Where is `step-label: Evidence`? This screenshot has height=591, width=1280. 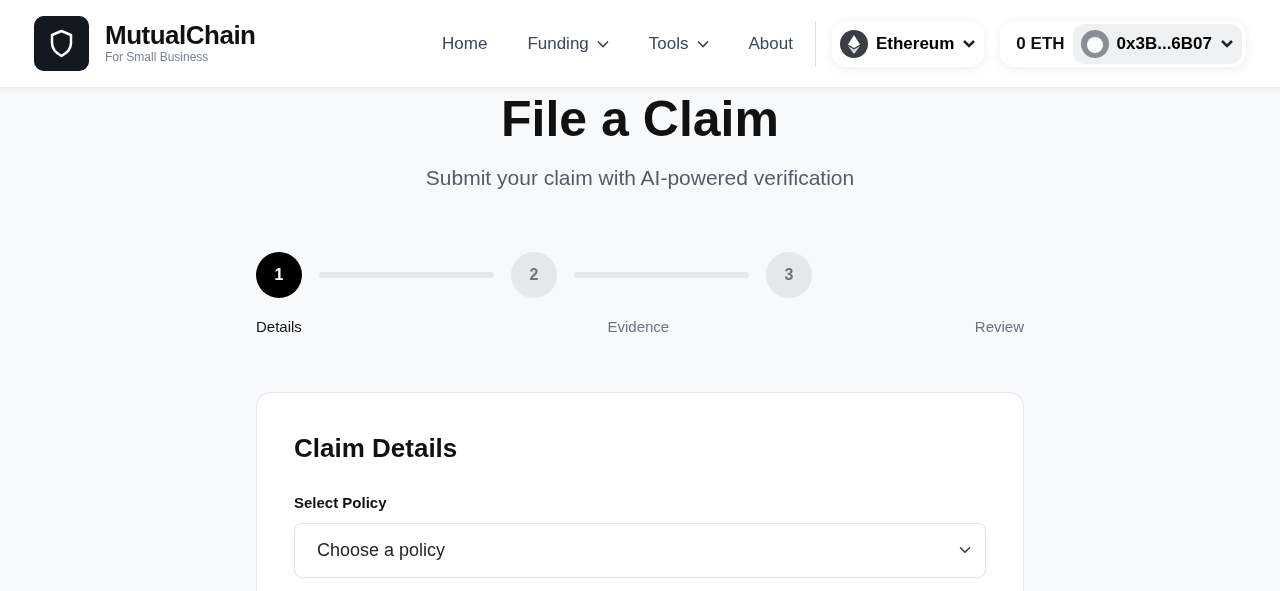
step-label: Evidence is located at coordinates (638, 326).